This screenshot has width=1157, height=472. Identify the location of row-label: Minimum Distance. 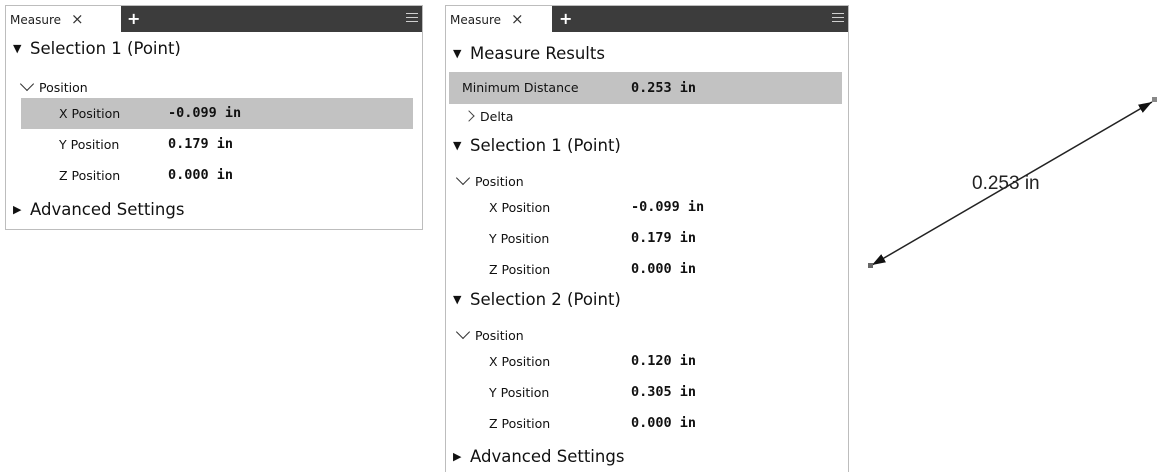
(520, 87).